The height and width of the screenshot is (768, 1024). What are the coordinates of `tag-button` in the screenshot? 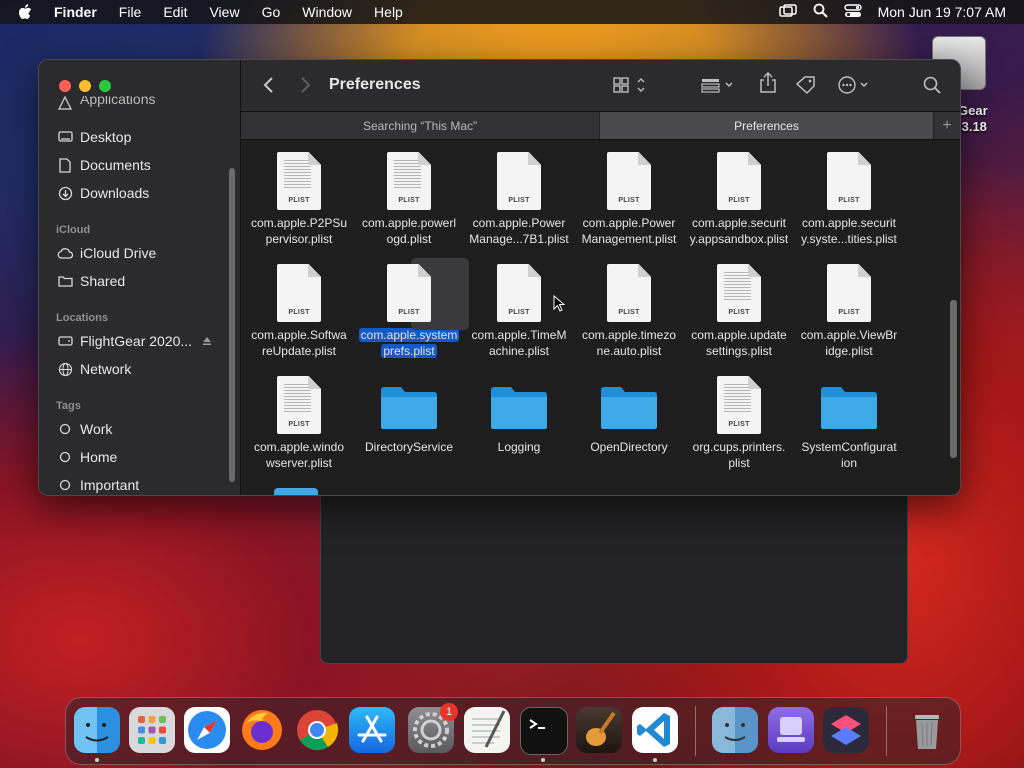 It's located at (806, 85).